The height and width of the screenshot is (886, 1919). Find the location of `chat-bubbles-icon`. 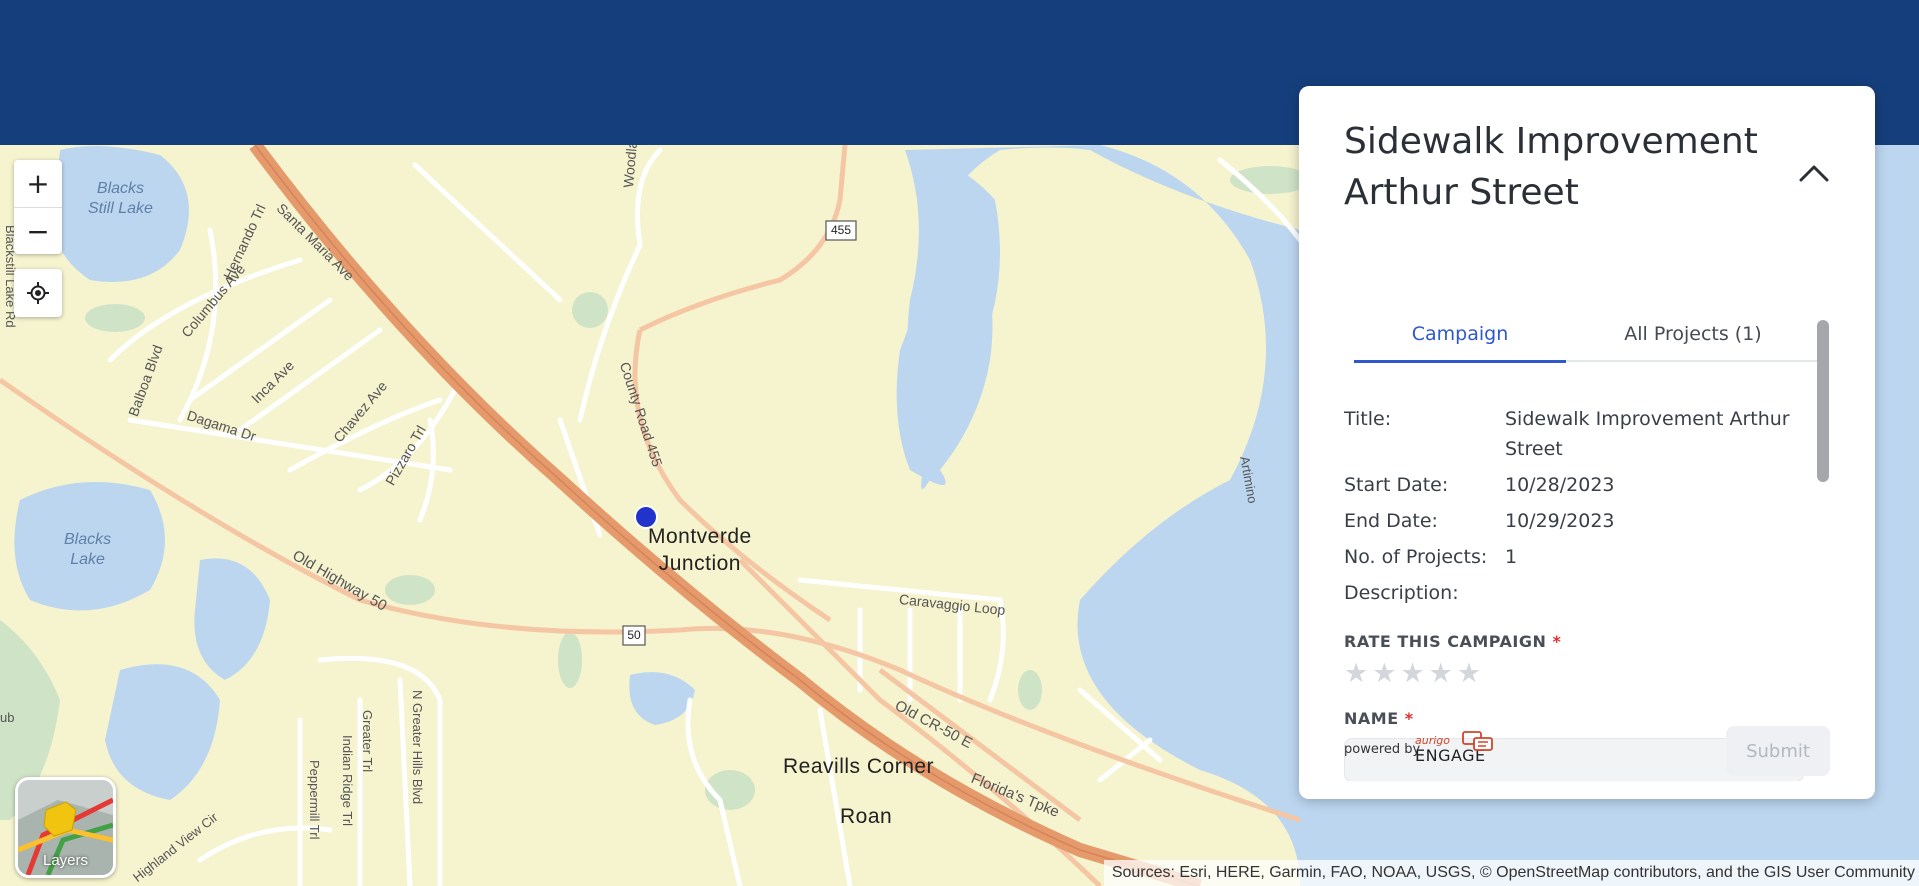

chat-bubbles-icon is located at coordinates (1477, 741).